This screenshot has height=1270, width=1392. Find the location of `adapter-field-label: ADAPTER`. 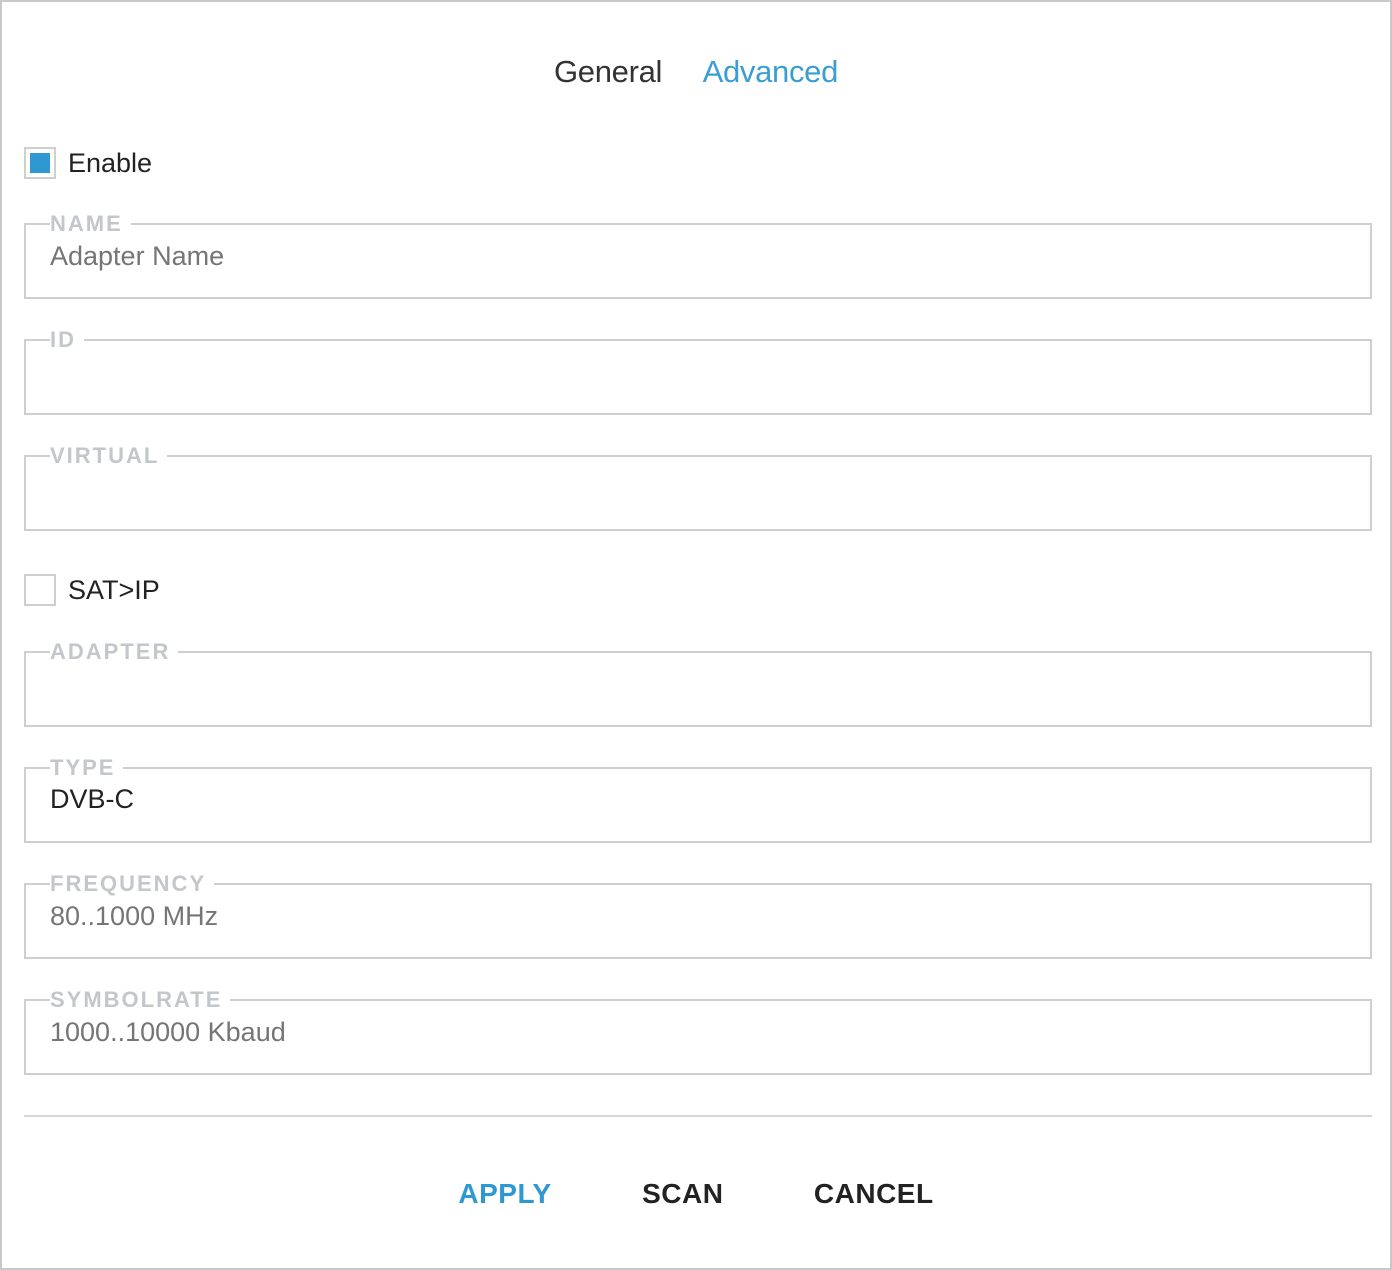

adapter-field-label: ADAPTER is located at coordinates (110, 651).